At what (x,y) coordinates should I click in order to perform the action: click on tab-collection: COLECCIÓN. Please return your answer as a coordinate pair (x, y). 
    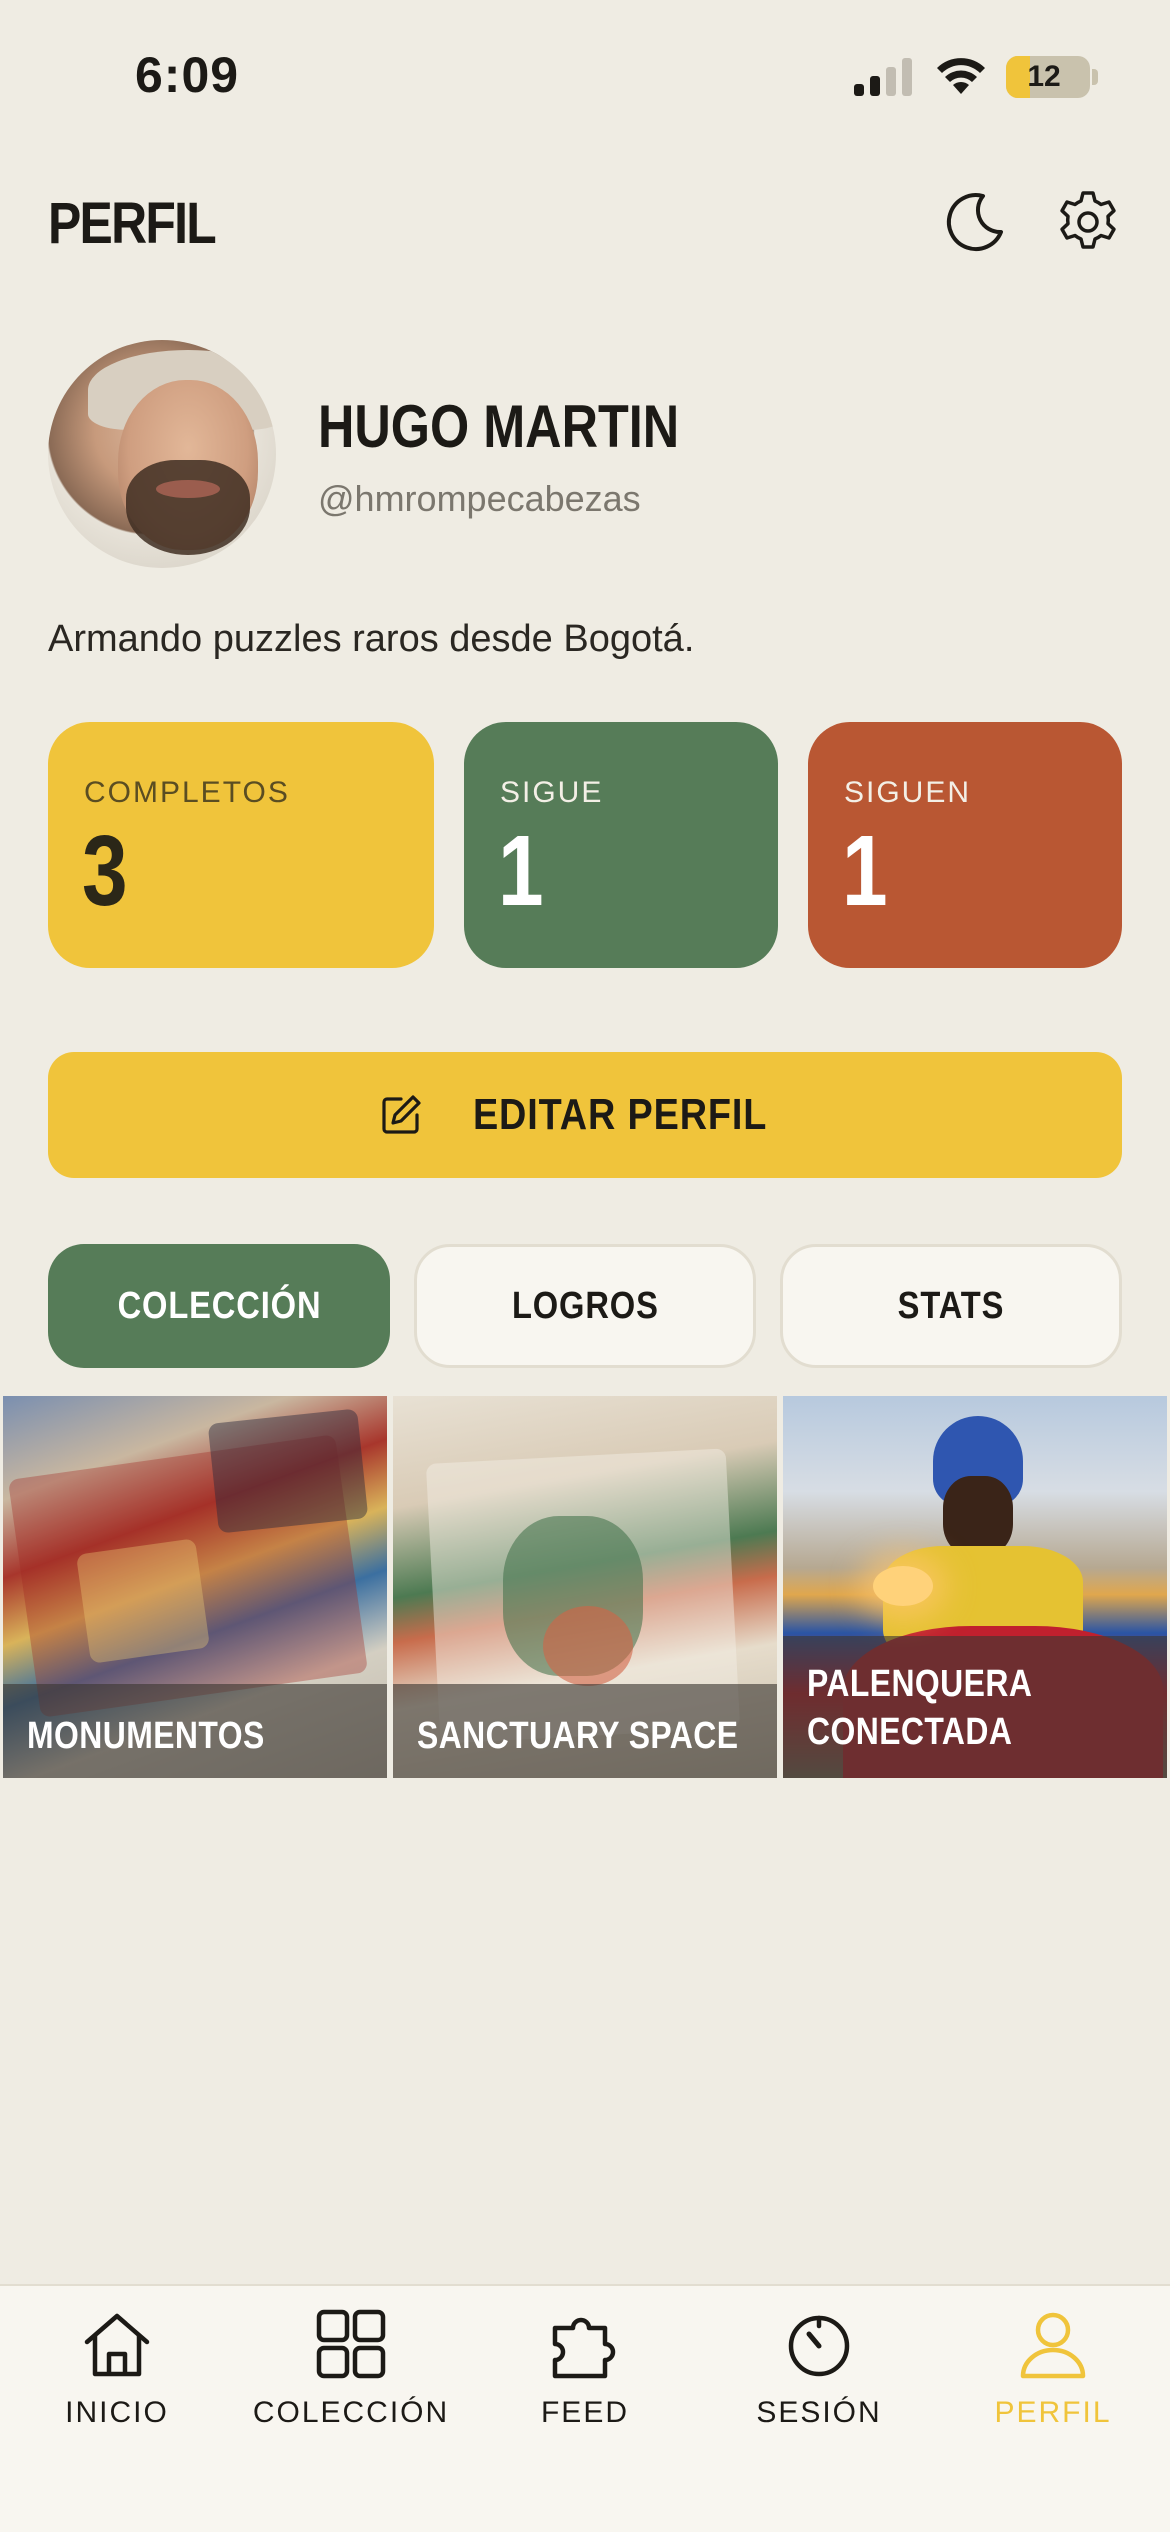
    Looking at the image, I should click on (219, 1306).